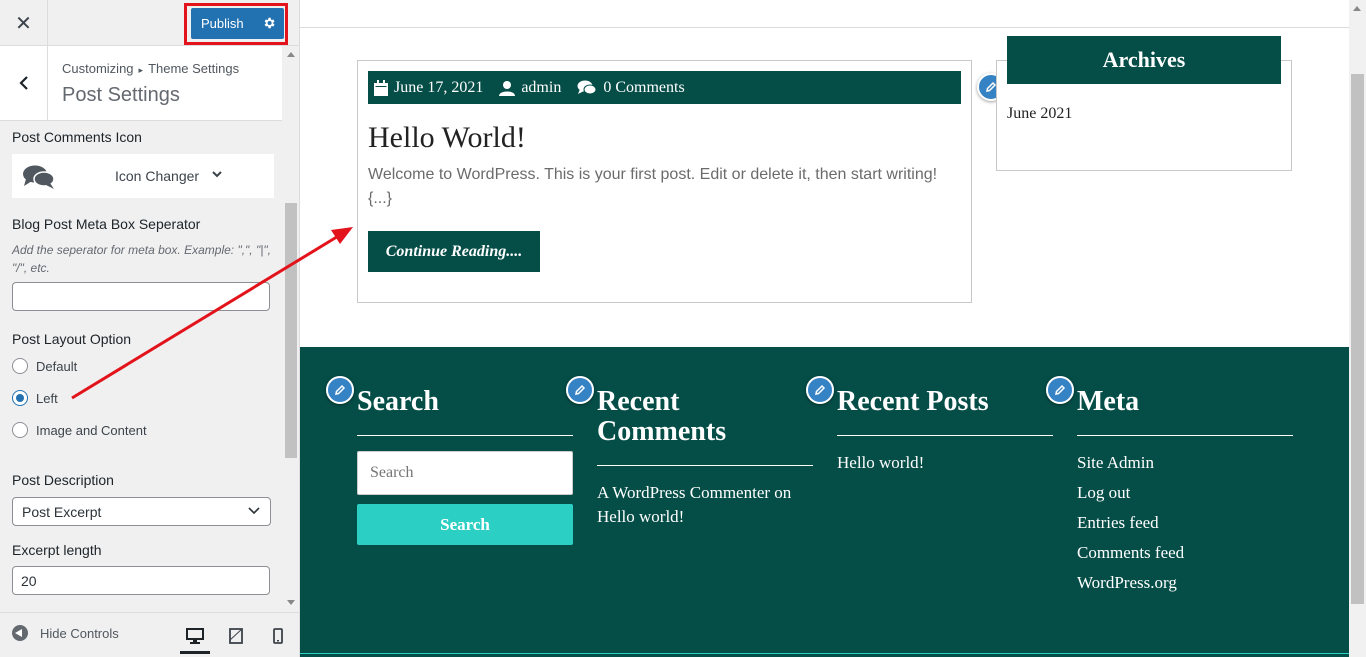 The width and height of the screenshot is (1366, 657). I want to click on excerpt-length-title: Excerpt length, so click(57, 550).